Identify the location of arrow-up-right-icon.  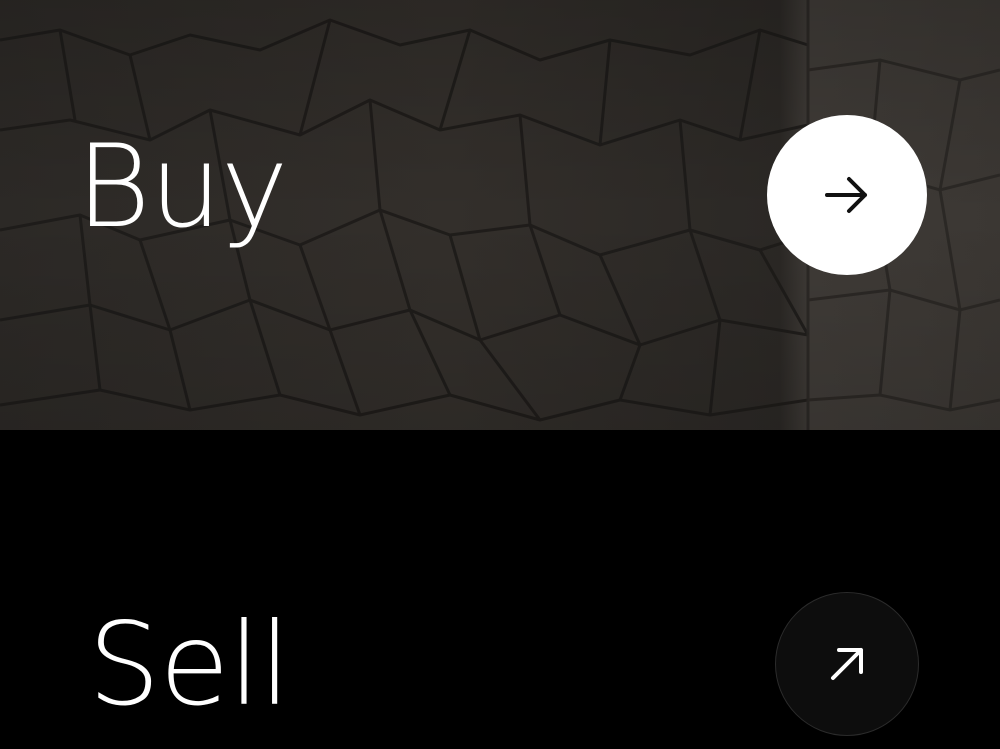
(847, 664).